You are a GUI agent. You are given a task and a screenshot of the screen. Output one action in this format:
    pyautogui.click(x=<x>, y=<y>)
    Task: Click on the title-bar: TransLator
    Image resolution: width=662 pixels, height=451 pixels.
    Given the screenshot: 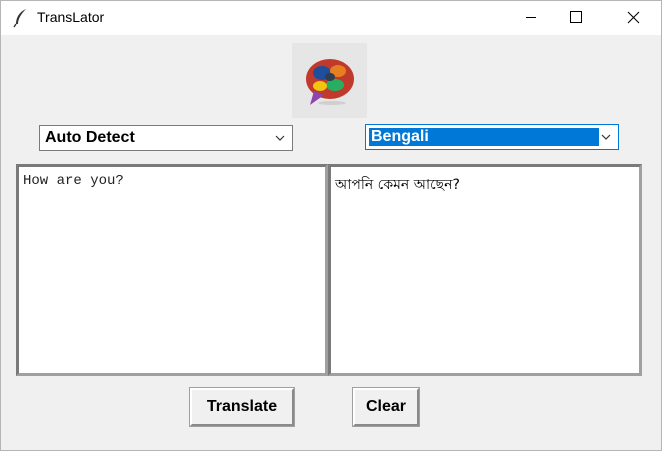 What is the action you would take?
    pyautogui.click(x=331, y=17)
    